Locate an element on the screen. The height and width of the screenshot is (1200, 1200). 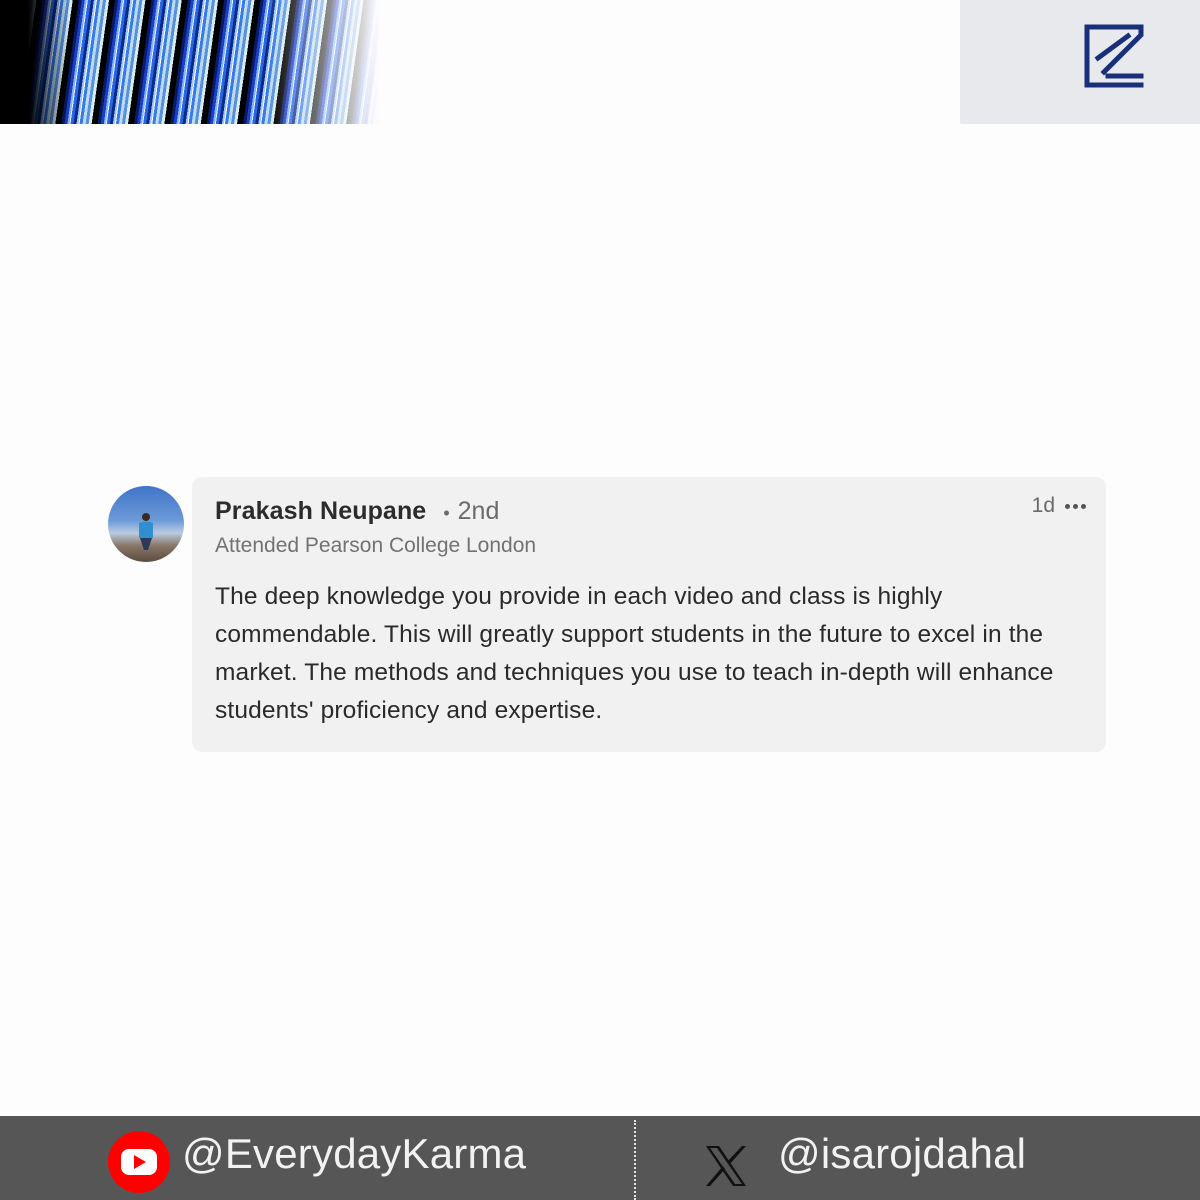
person-silhouette-icon is located at coordinates (146, 531).